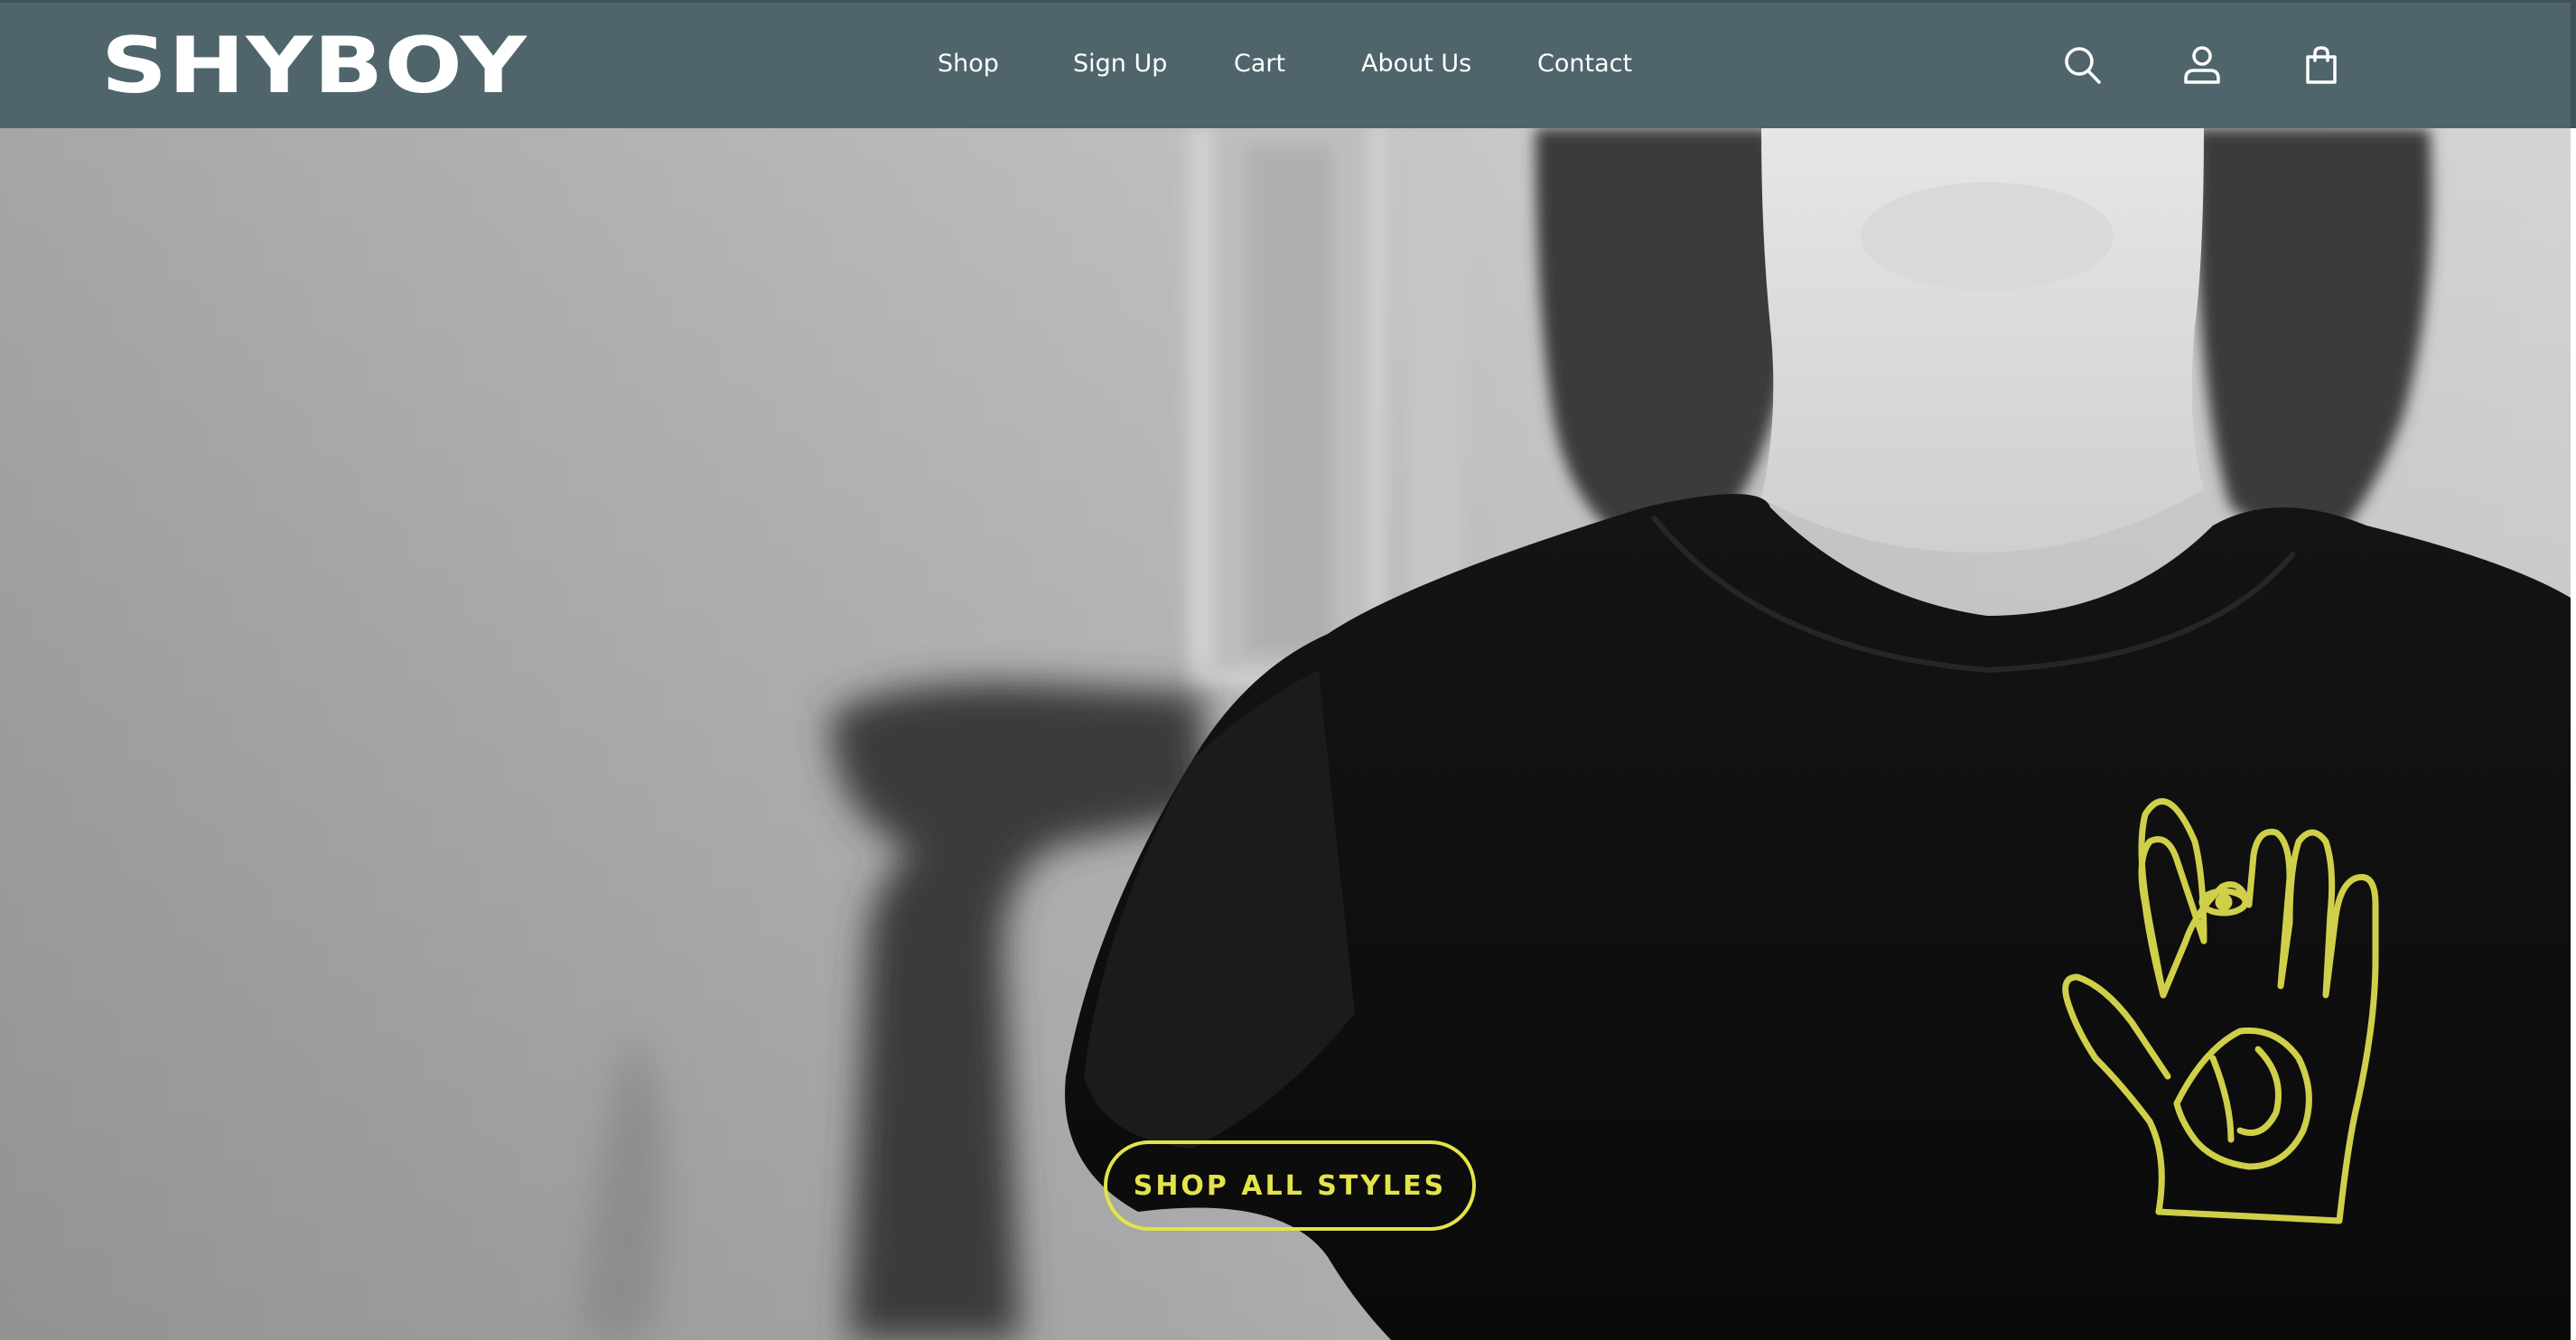 The image size is (2576, 1340). What do you see at coordinates (1120, 64) in the screenshot?
I see `nav-link-sign-up: Sign Up` at bounding box center [1120, 64].